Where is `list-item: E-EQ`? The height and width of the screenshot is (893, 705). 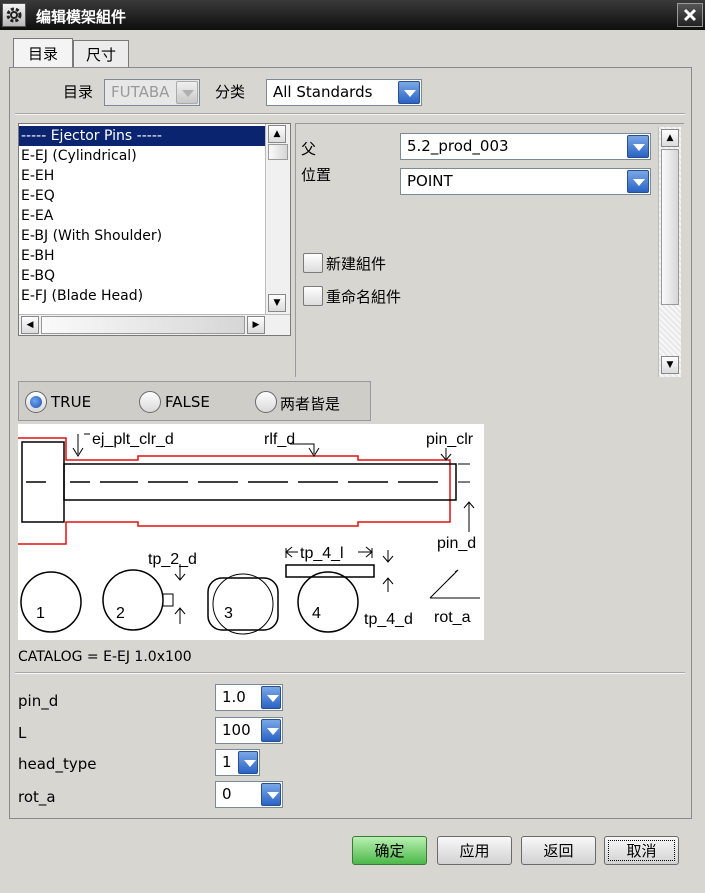 list-item: E-EQ is located at coordinates (142, 196).